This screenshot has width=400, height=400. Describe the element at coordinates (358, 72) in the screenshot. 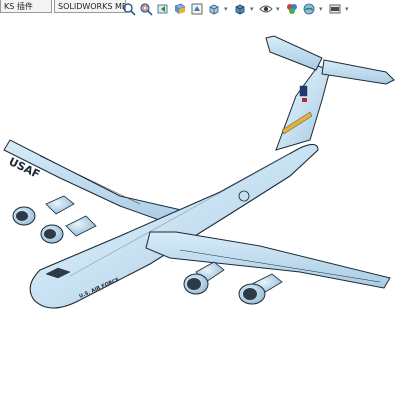

I see `horizontal-stabilizer-right` at that location.